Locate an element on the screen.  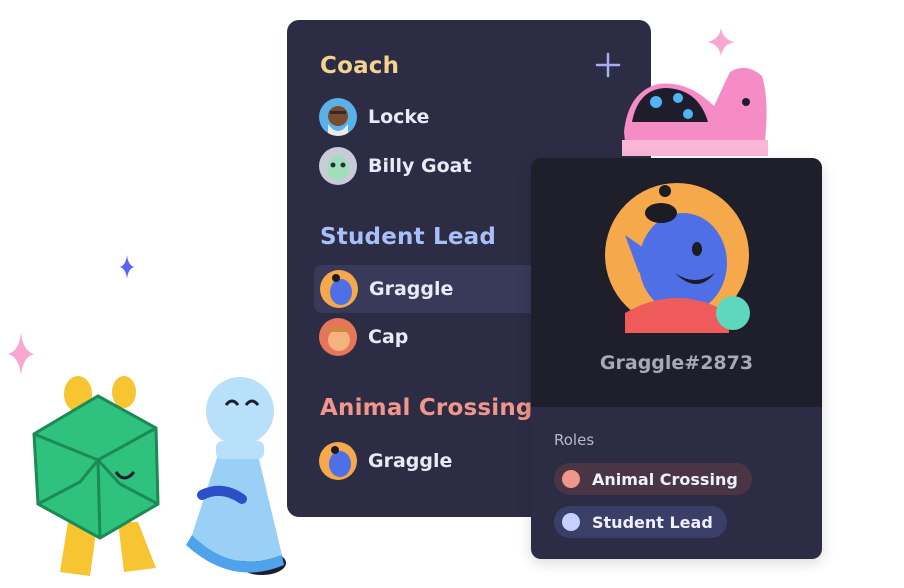
role-heading-coach: Coach is located at coordinates (360, 66).